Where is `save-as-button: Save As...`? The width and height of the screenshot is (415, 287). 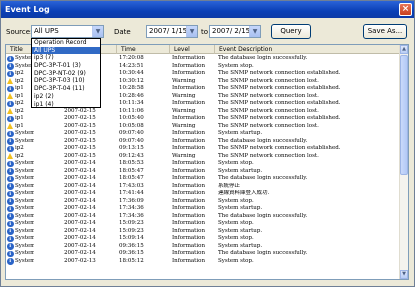
save-as-button: Save As... is located at coordinates (385, 31).